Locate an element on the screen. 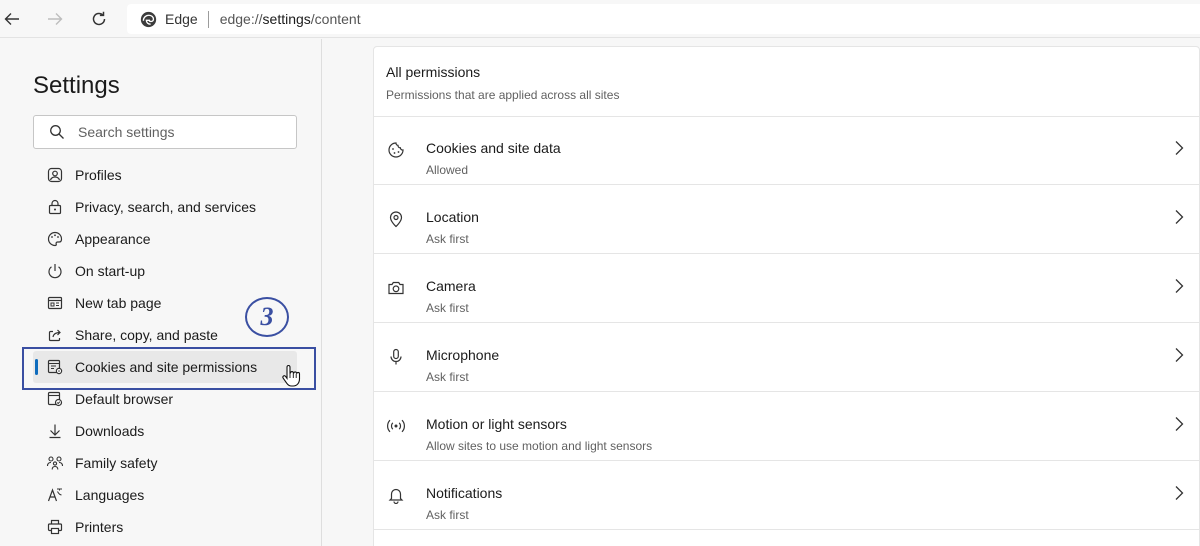  section-title: All permissions is located at coordinates (433, 72).